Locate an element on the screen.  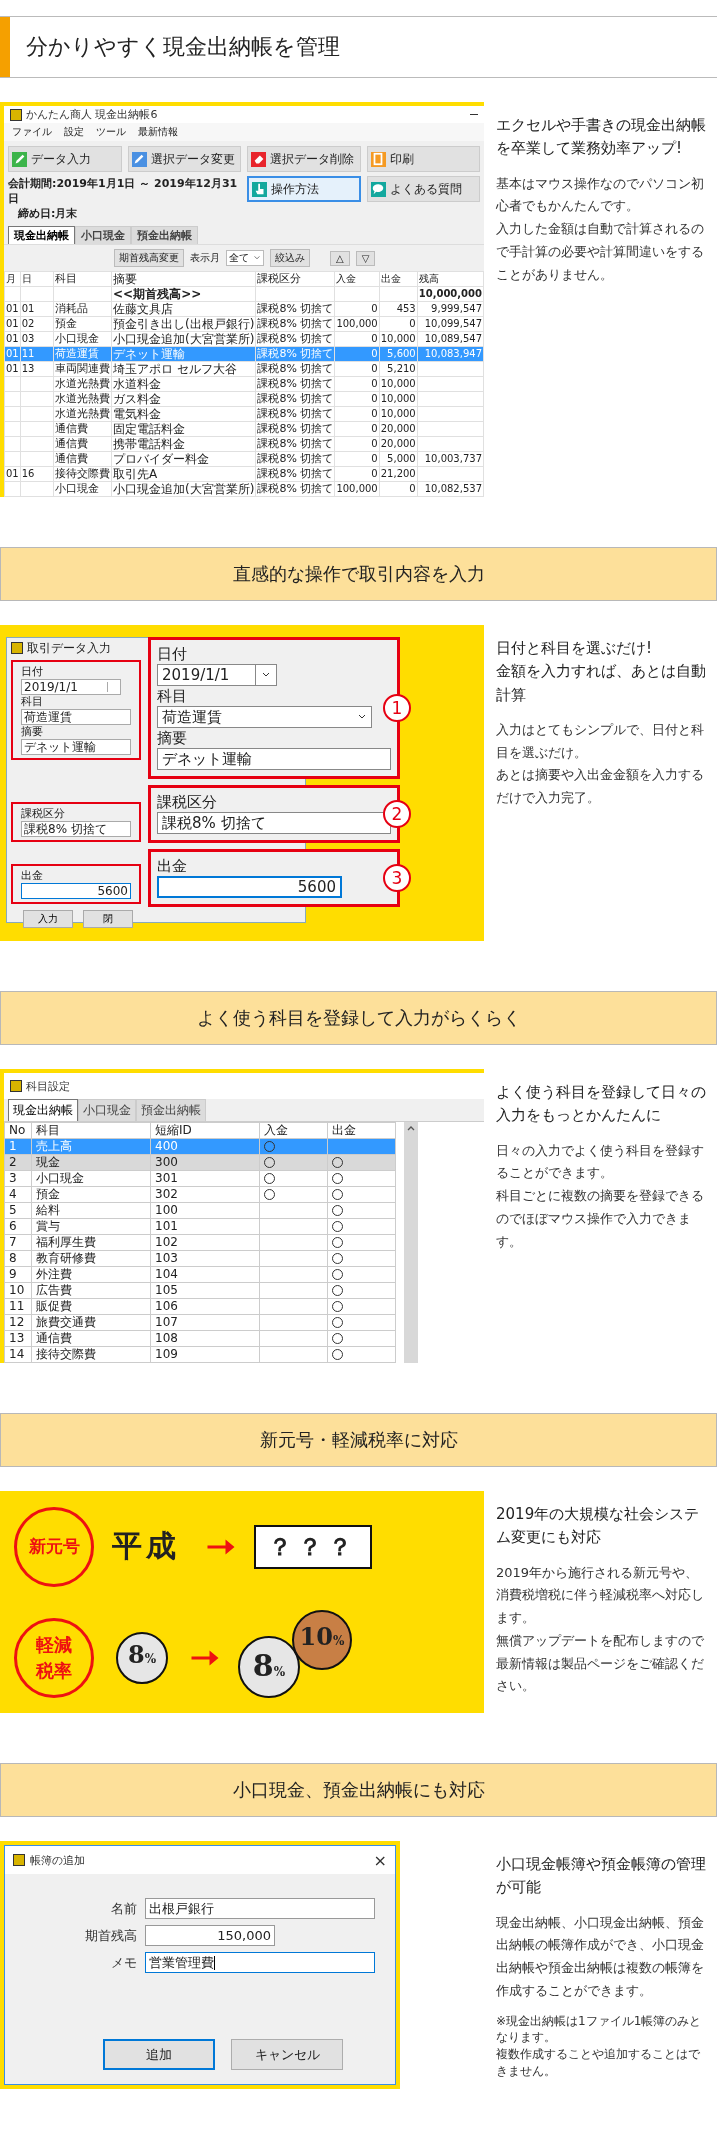
table-row: 7 福利厚生費 102 is located at coordinates (200, 1242).